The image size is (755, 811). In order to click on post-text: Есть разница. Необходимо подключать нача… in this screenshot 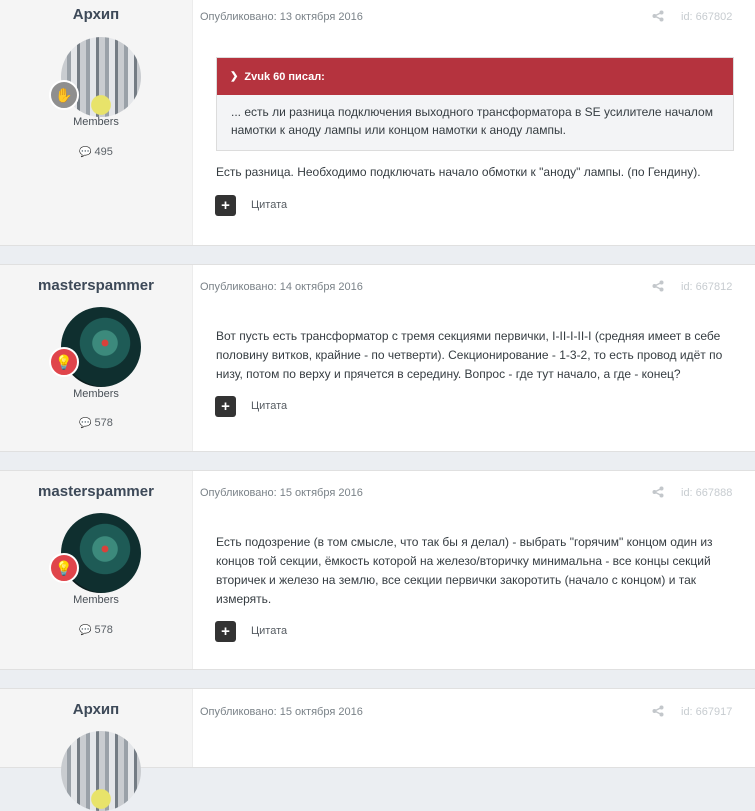, I will do `click(458, 172)`.